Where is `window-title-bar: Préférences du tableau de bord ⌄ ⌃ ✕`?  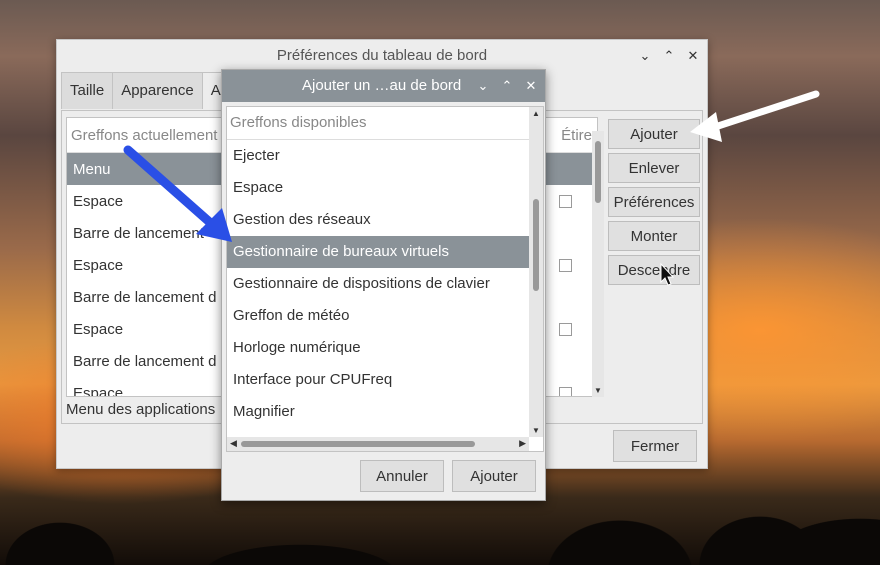 window-title-bar: Préférences du tableau de bord ⌄ ⌃ ✕ is located at coordinates (382, 56).